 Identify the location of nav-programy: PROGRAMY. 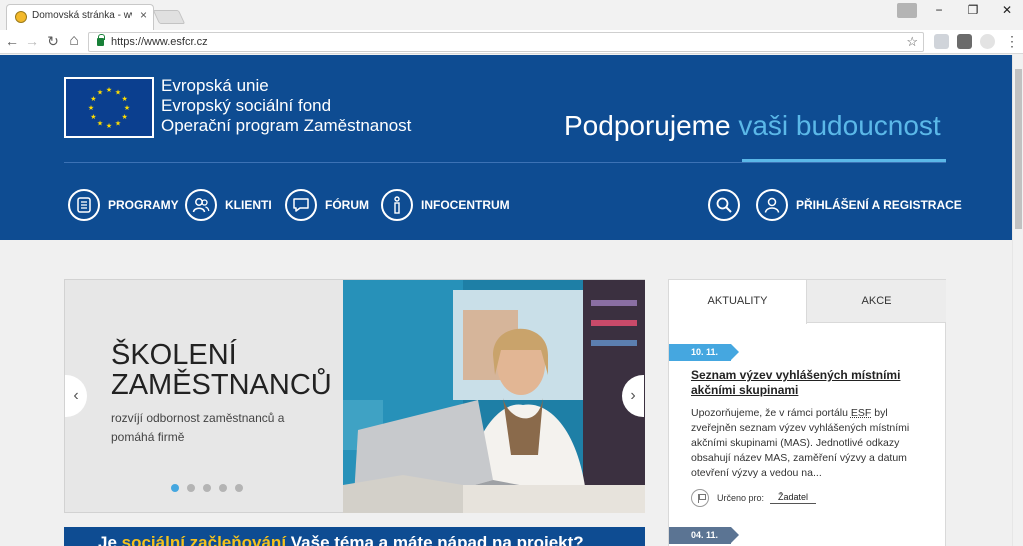
(123, 205).